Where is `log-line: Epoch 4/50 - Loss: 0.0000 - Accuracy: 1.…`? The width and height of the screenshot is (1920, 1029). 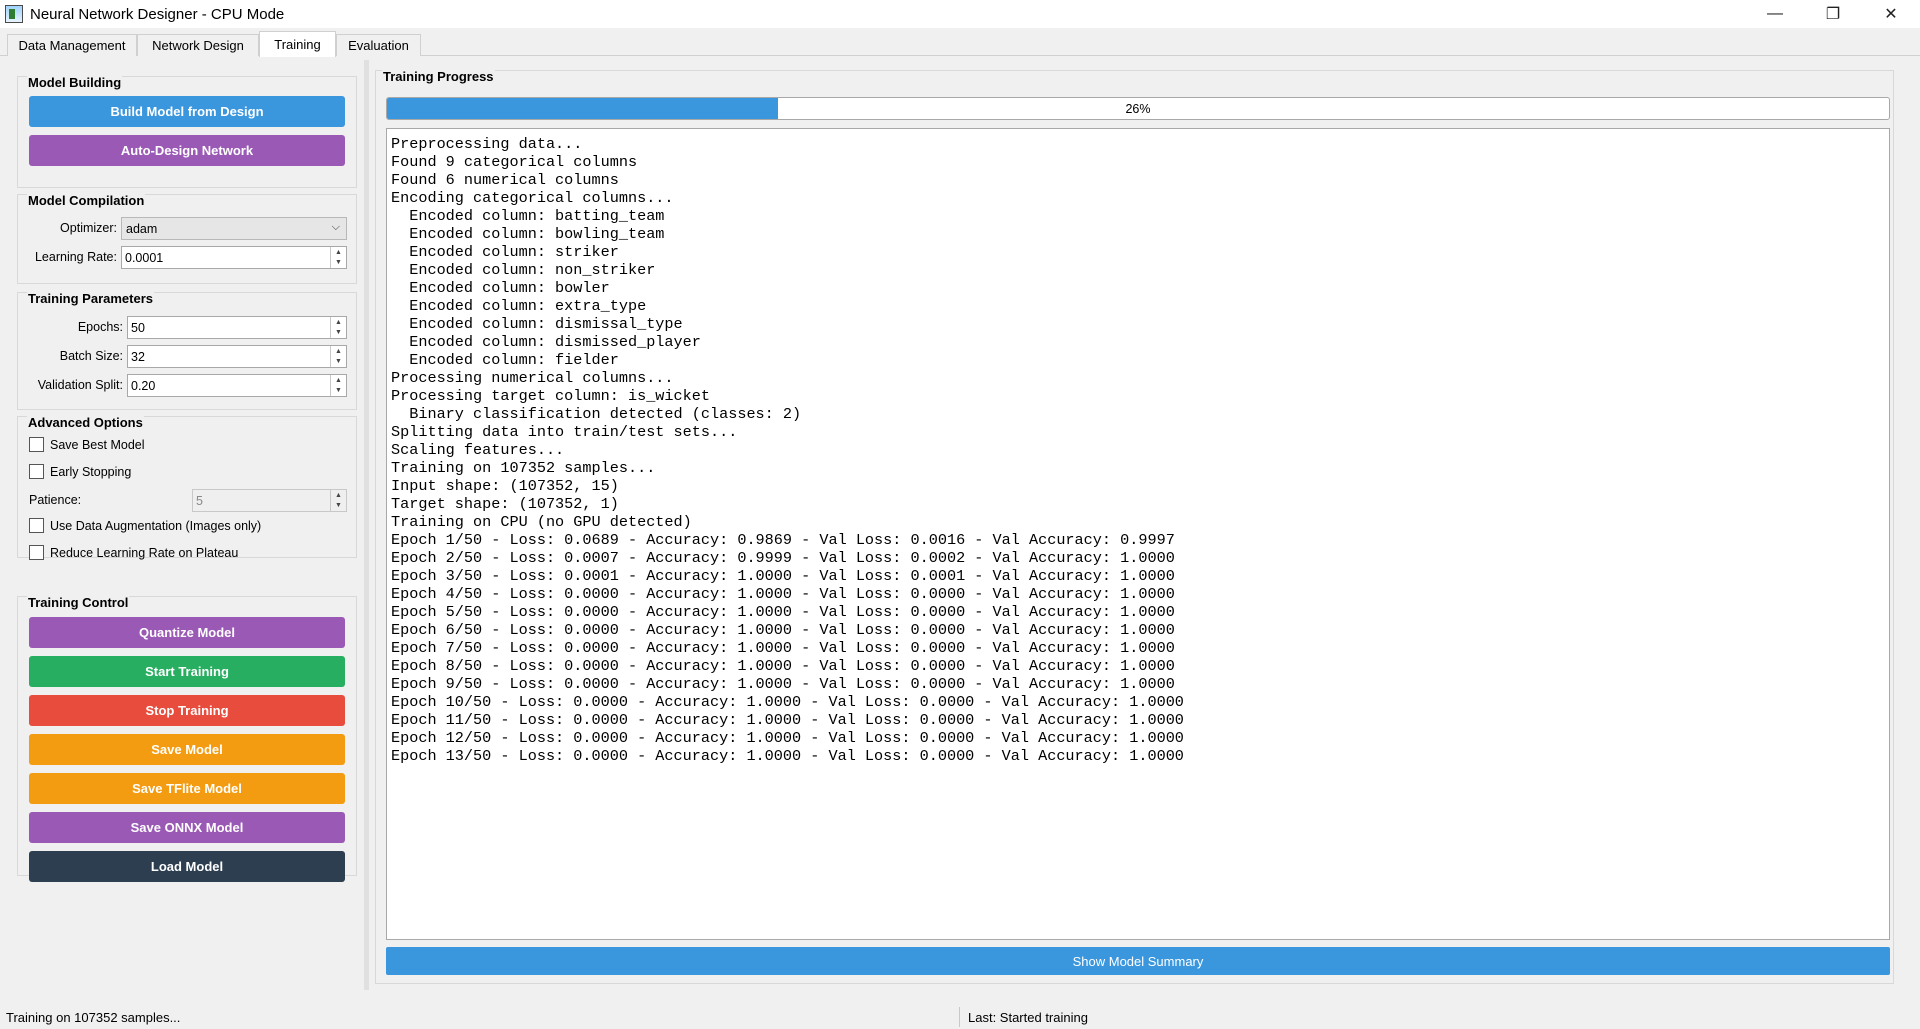
log-line: Epoch 4/50 - Loss: 0.0000 - Accuracy: 1.… is located at coordinates (783, 594).